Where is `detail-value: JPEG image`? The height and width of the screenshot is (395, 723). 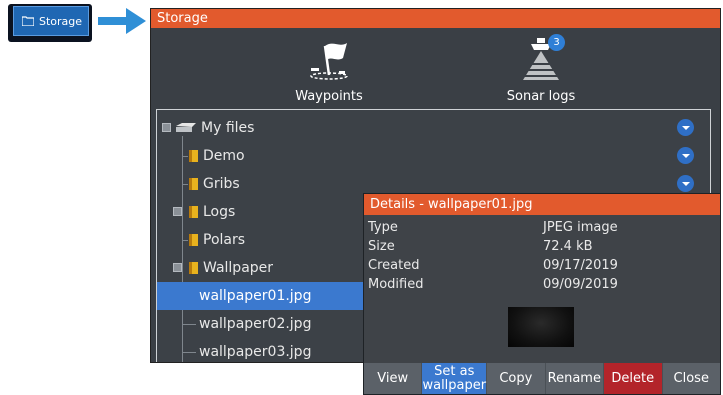
detail-value: JPEG image is located at coordinates (580, 227).